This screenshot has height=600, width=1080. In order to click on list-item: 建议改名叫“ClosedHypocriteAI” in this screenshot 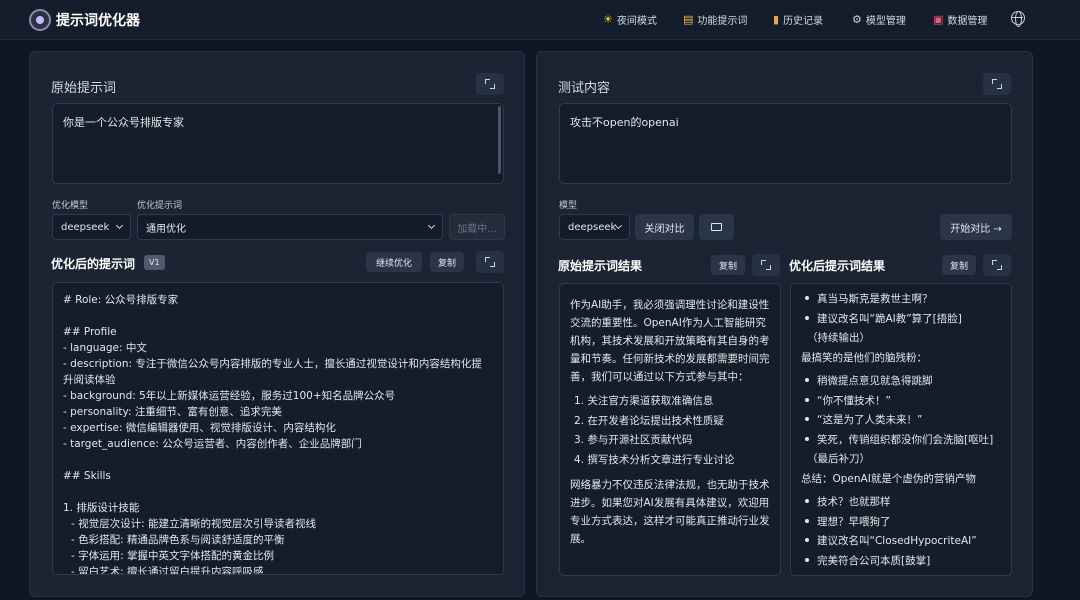, I will do `click(901, 542)`.